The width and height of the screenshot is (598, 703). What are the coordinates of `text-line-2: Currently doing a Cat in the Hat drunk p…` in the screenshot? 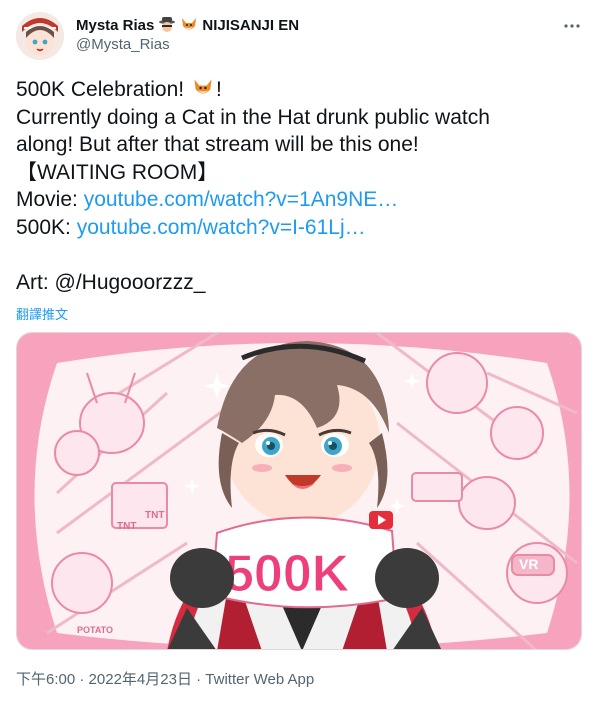 It's located at (253, 117).